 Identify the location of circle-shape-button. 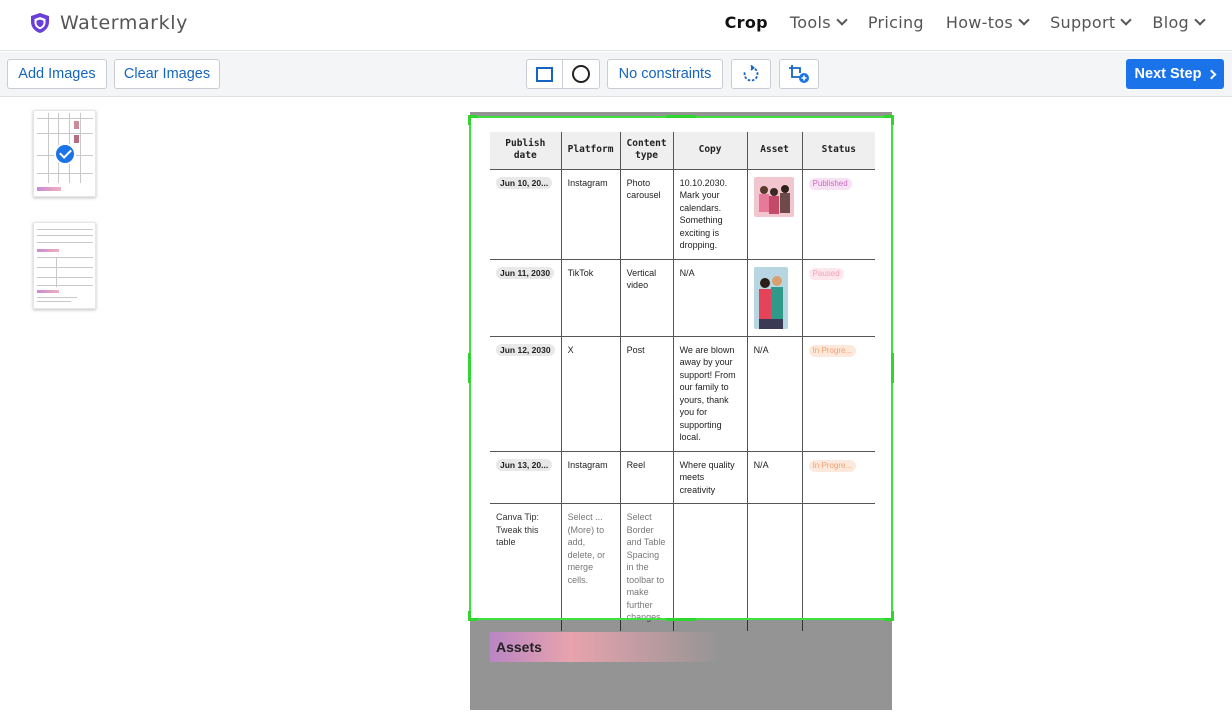
(581, 74).